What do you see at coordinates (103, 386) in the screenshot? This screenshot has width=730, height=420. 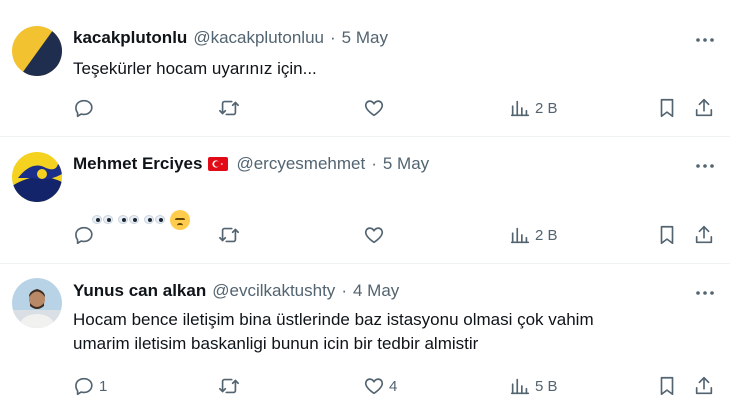 I see `reply-count: 1` at bounding box center [103, 386].